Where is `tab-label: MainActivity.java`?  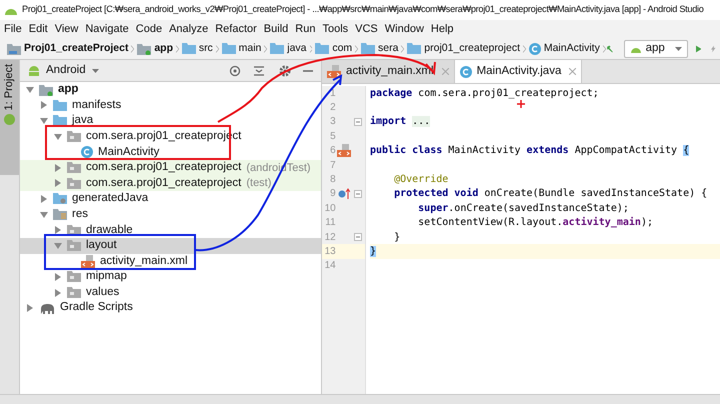 tab-label: MainActivity.java is located at coordinates (519, 71).